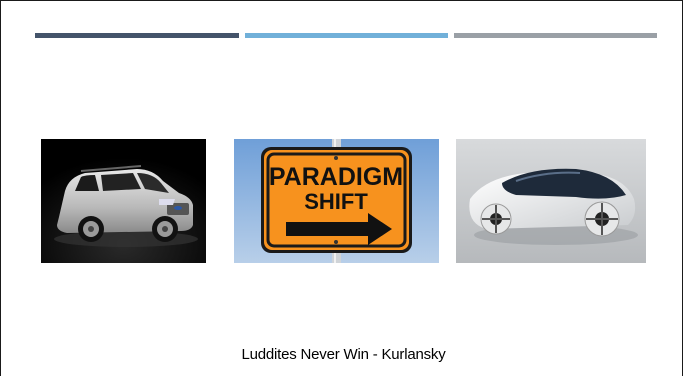 This screenshot has width=685, height=377. I want to click on concept-car-photo, so click(551, 201).